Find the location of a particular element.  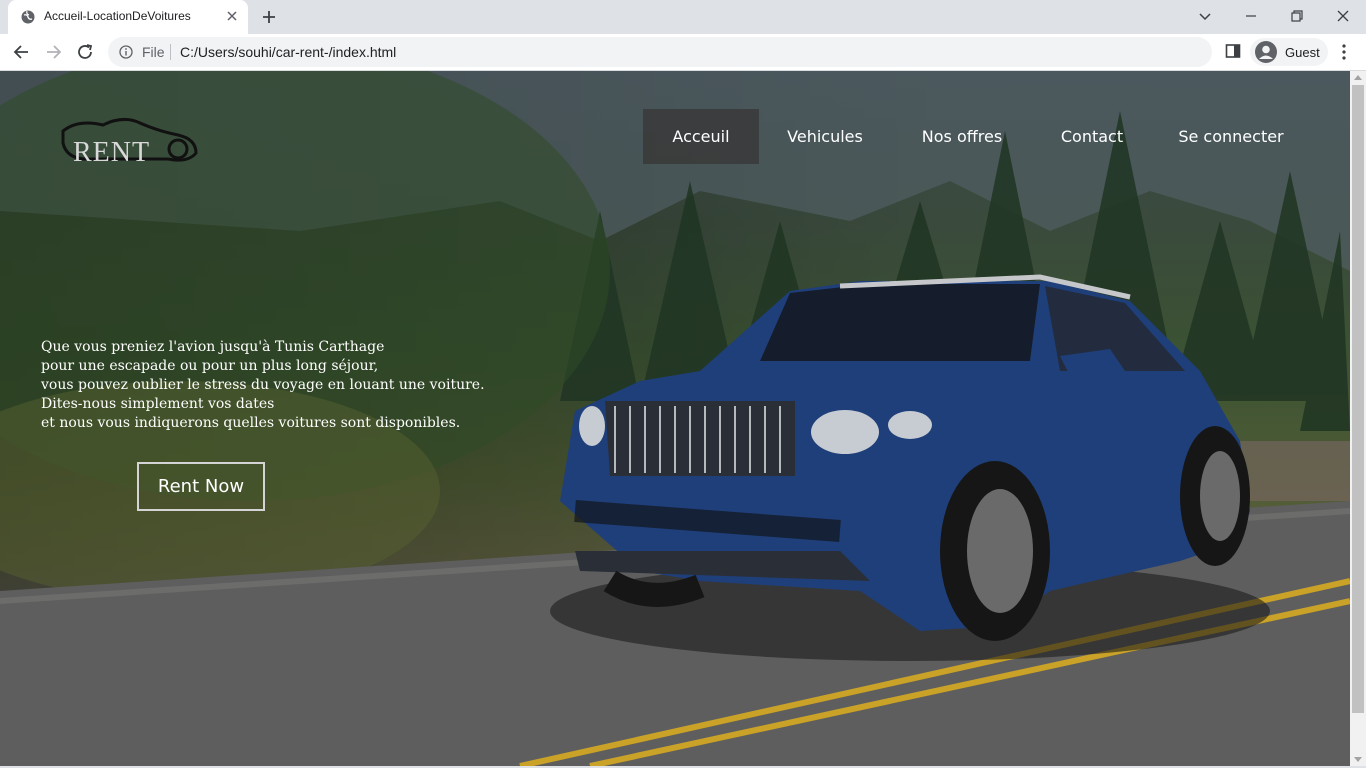

tagline-line: Dites-nous simplement vos dates is located at coordinates (158, 404).